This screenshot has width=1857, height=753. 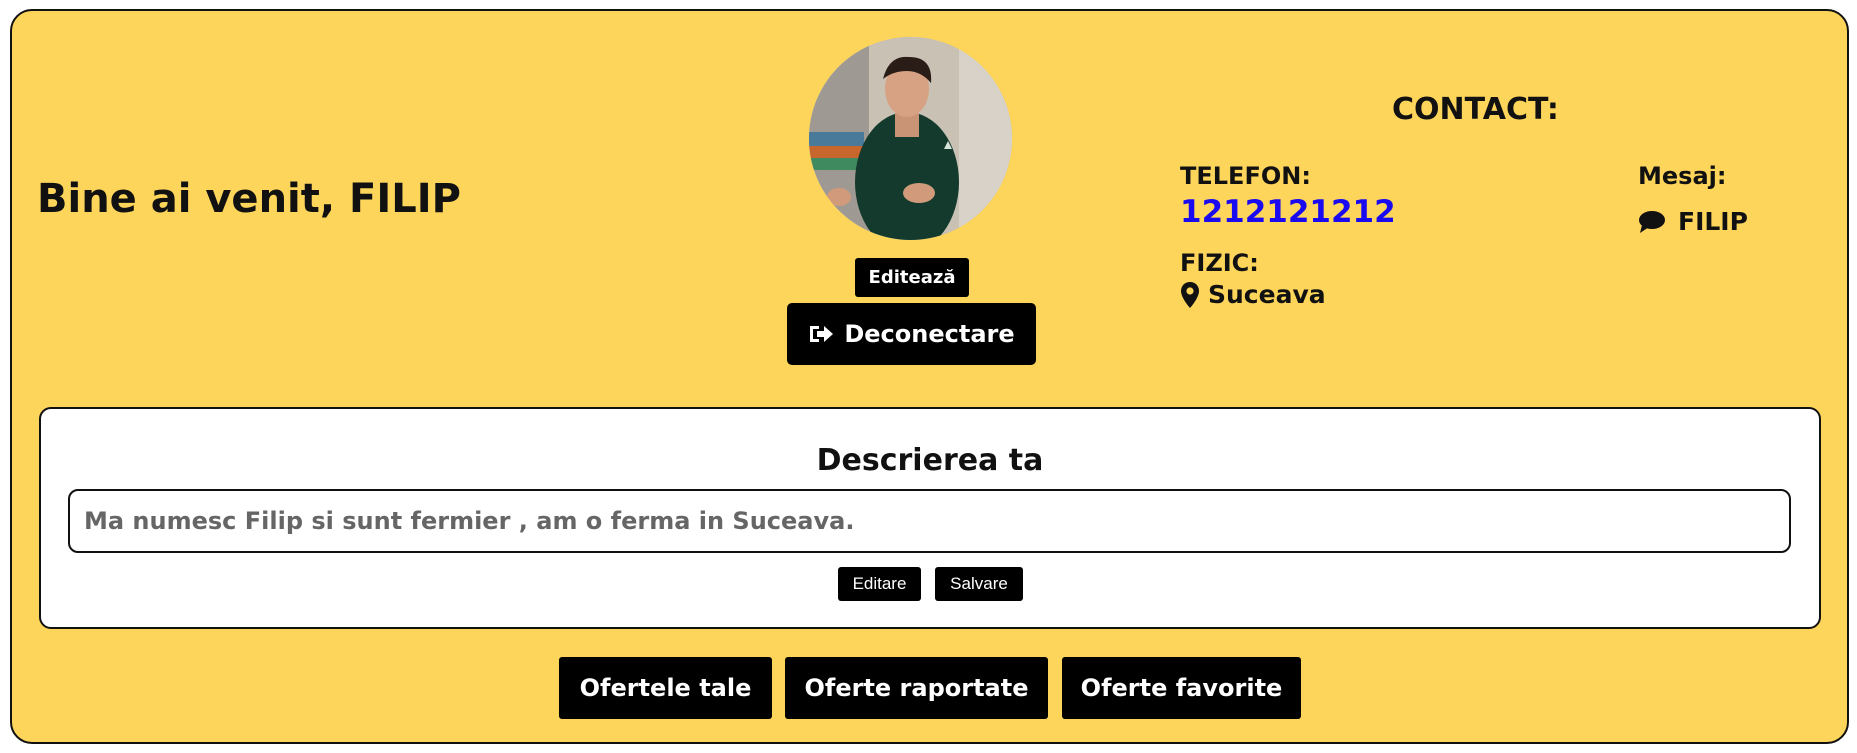 I want to click on welcome-heading: Bine ai venit, FILIP, so click(x=249, y=199).